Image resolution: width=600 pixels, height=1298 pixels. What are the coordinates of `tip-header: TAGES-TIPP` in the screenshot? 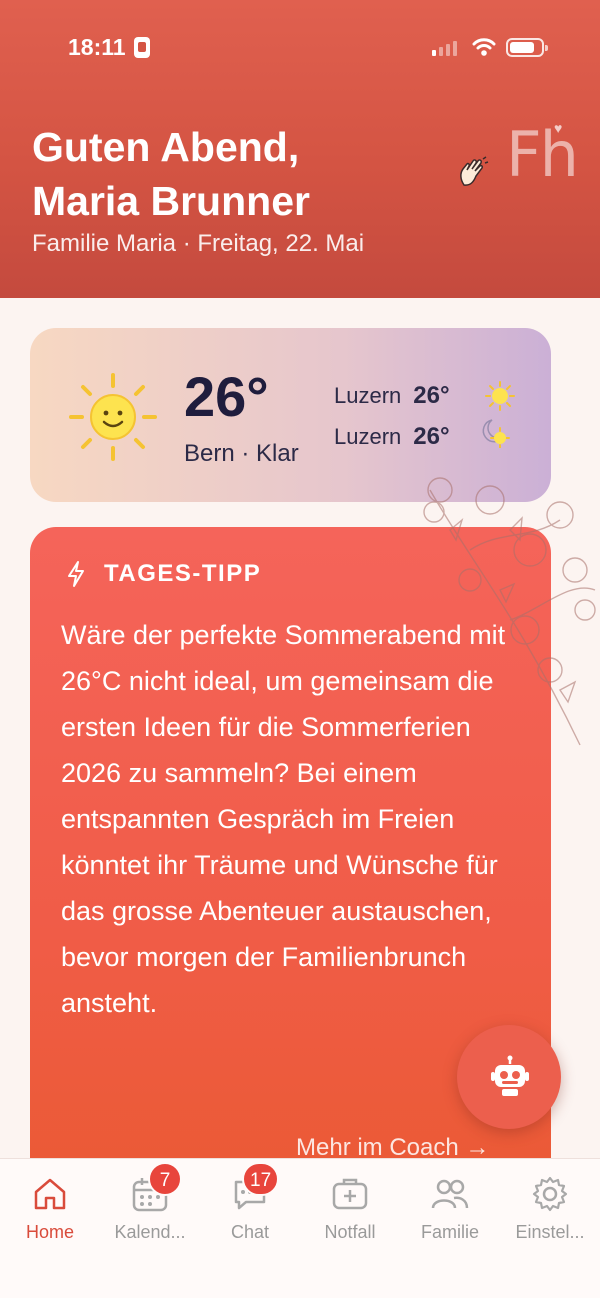 It's located at (163, 574).